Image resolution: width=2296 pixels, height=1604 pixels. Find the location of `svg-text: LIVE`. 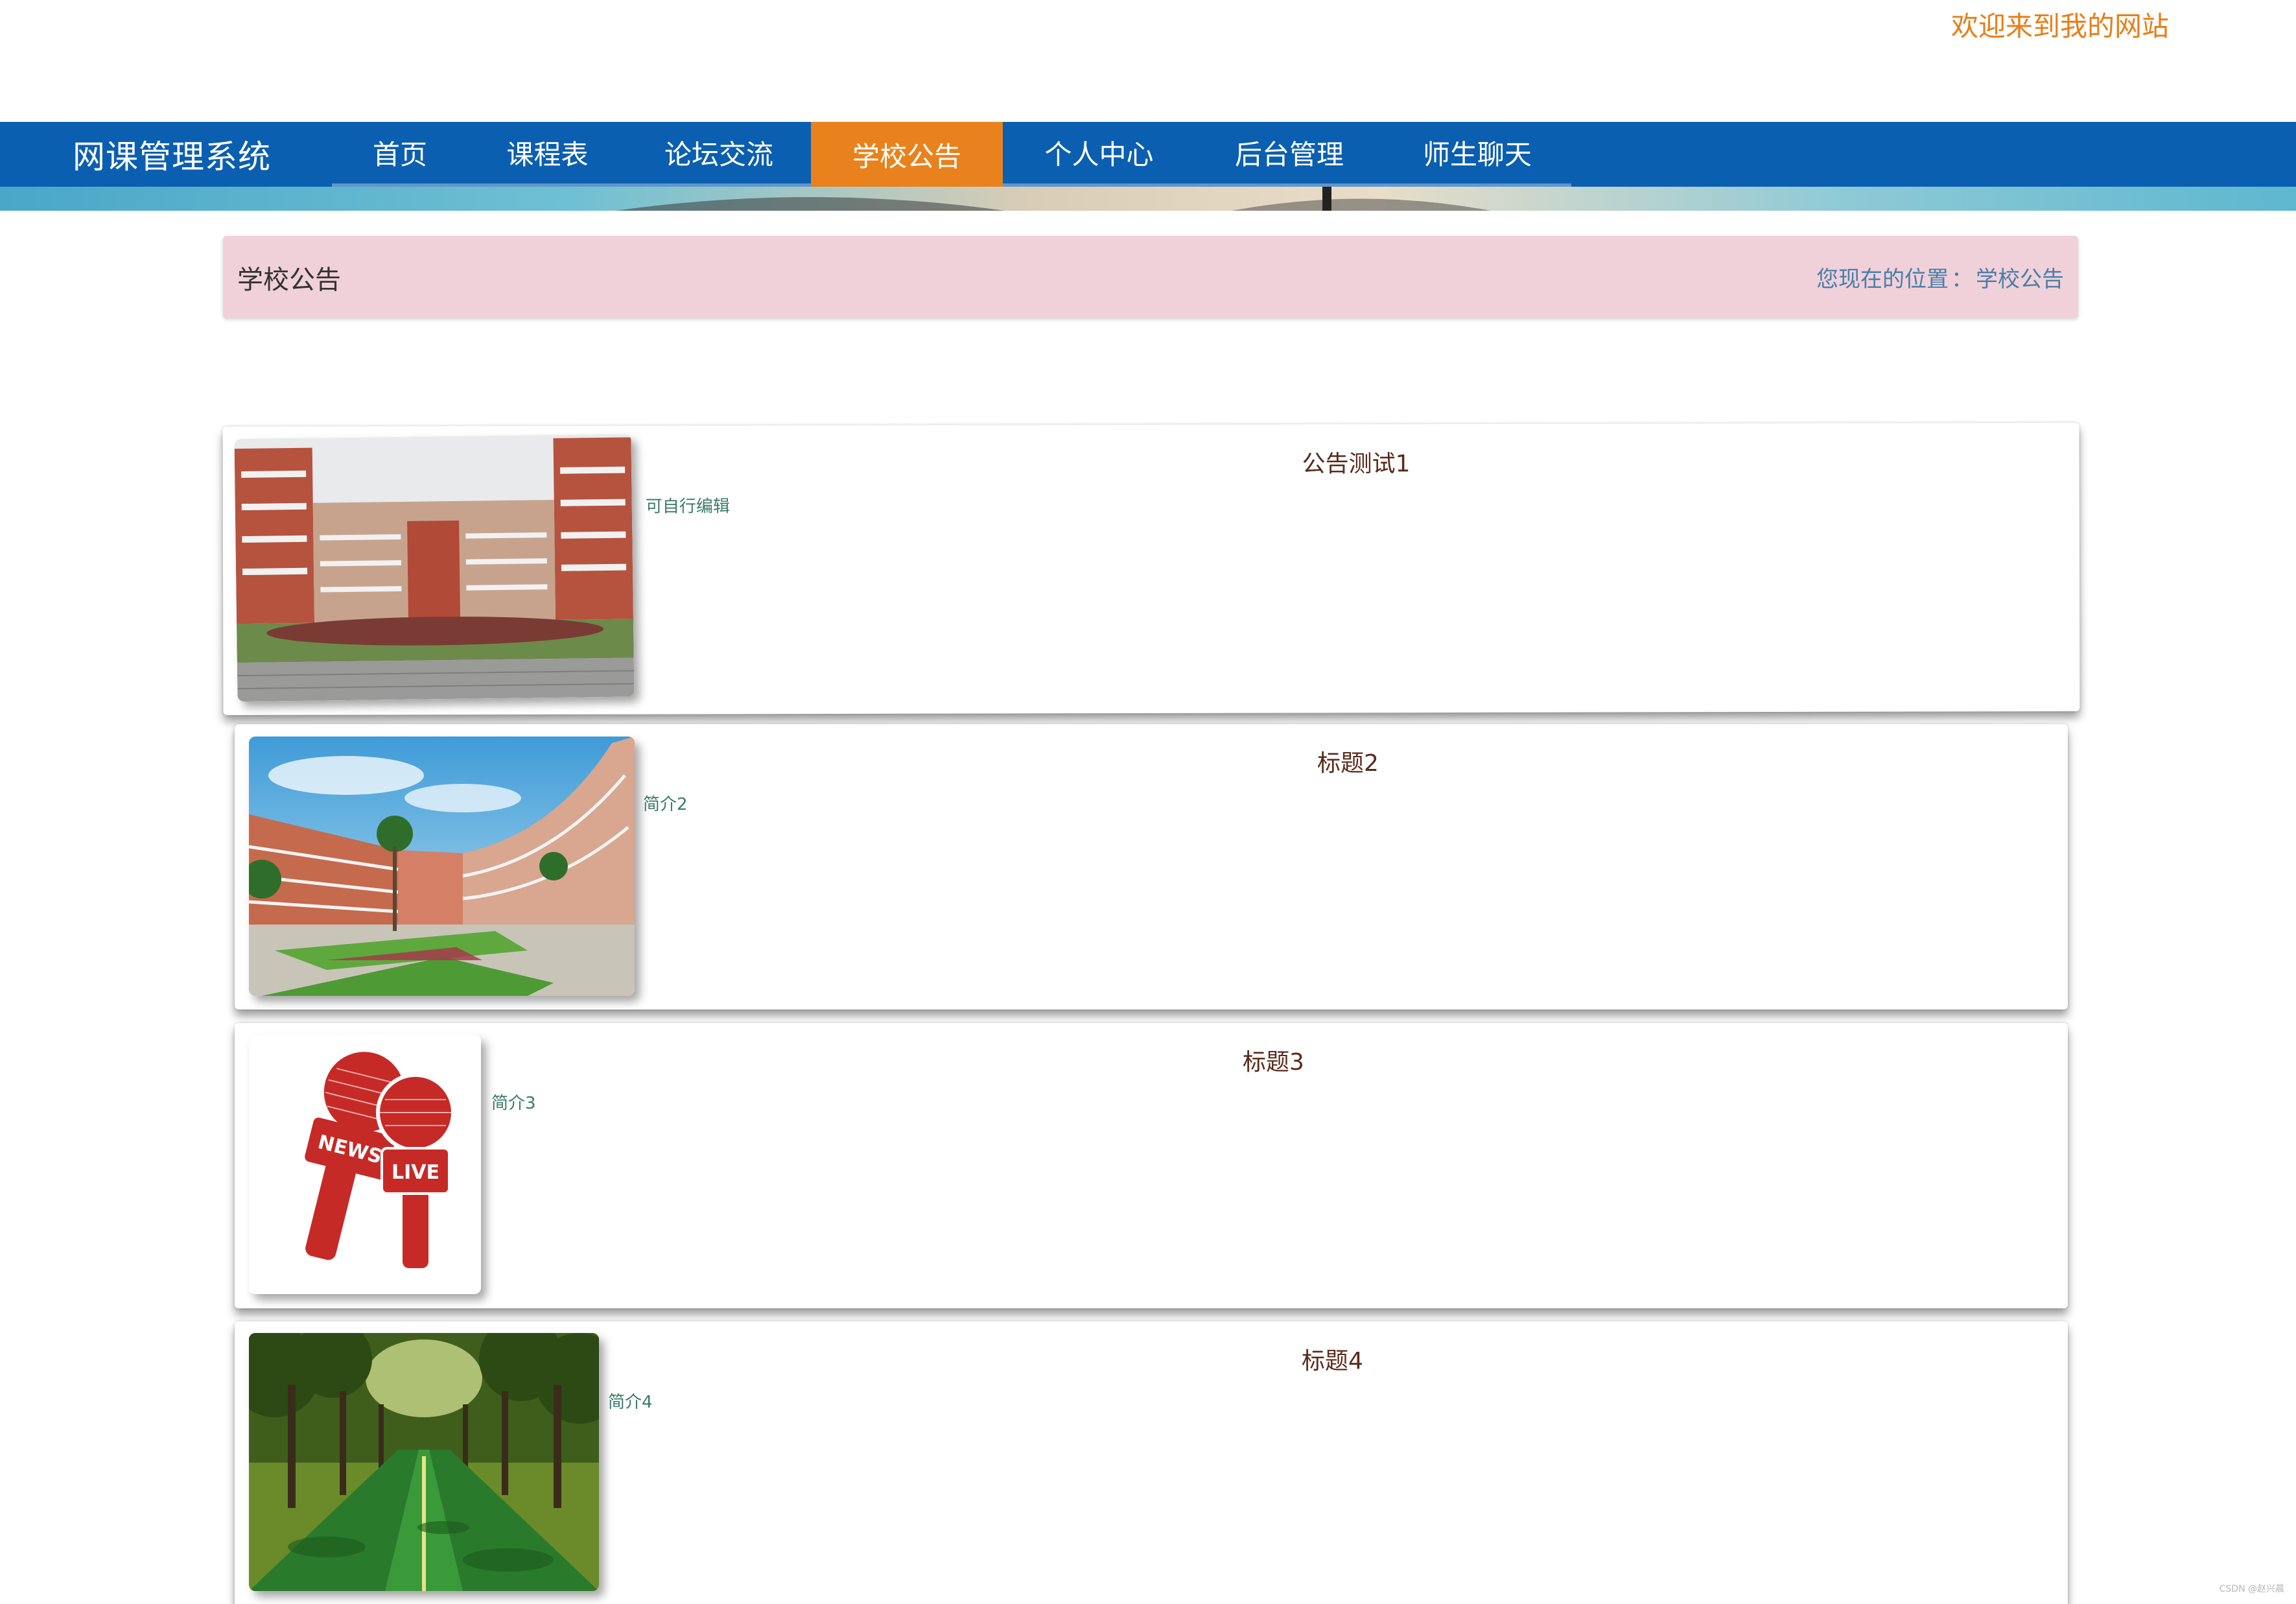

svg-text: LIVE is located at coordinates (416, 1172).